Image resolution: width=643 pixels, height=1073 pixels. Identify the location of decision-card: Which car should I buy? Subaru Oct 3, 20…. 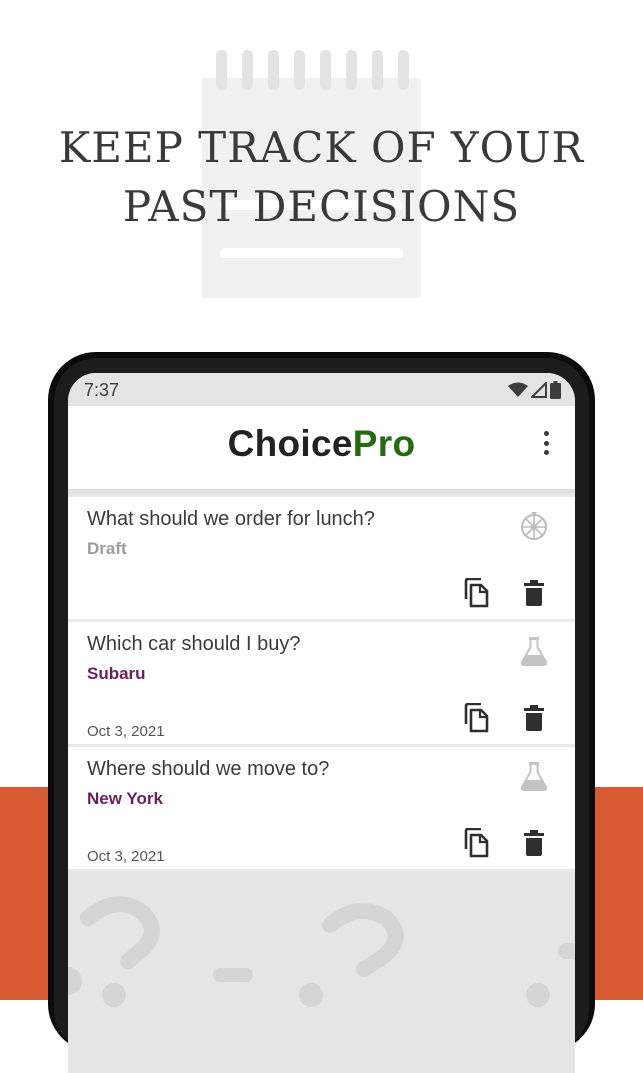
(321, 684).